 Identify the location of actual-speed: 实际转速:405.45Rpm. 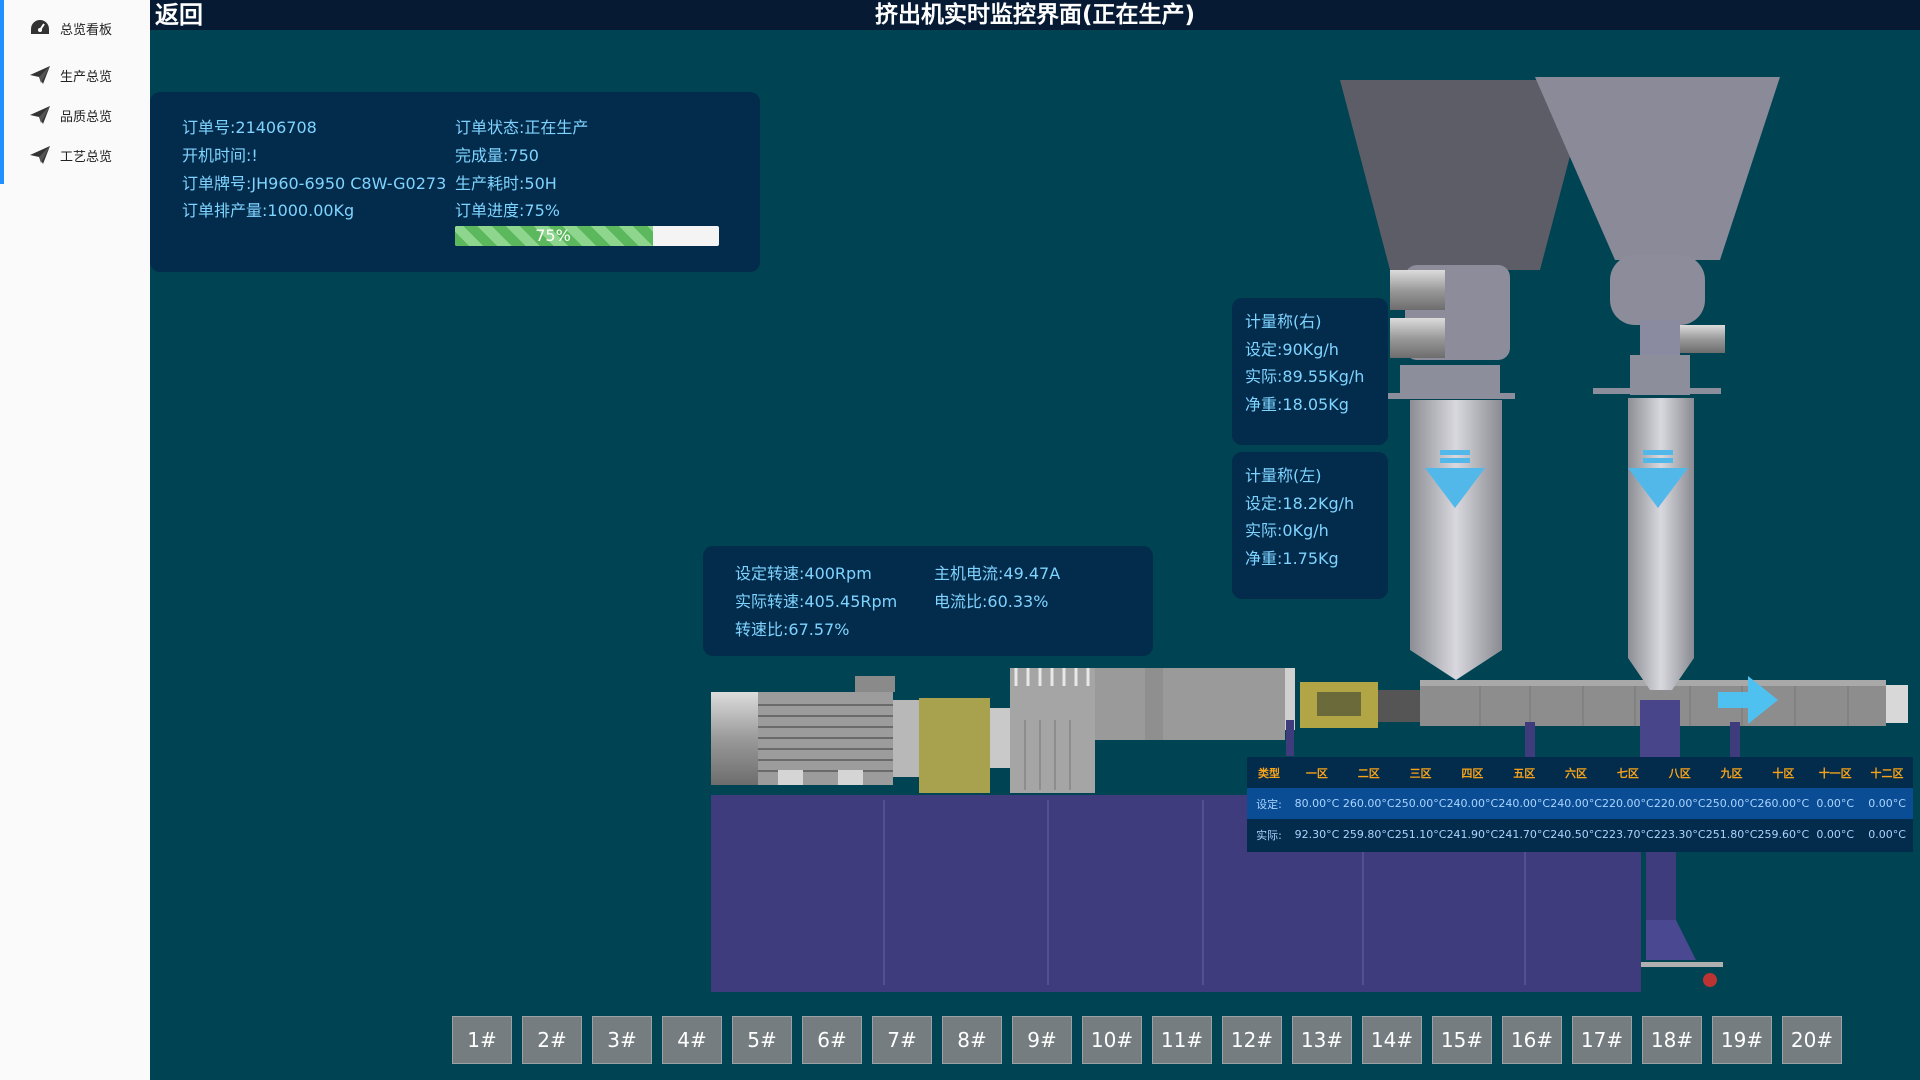
(816, 601).